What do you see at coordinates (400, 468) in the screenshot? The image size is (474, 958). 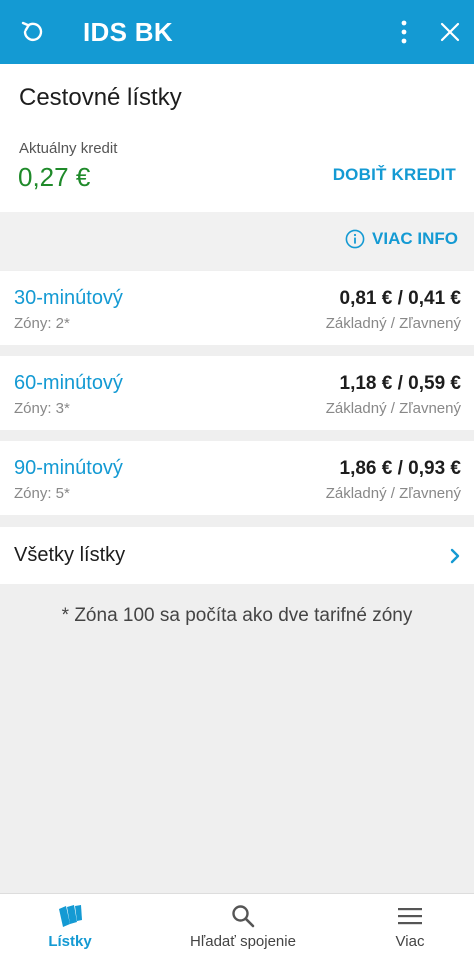 I see `ticket-price: 1,86 € / 0,93 €` at bounding box center [400, 468].